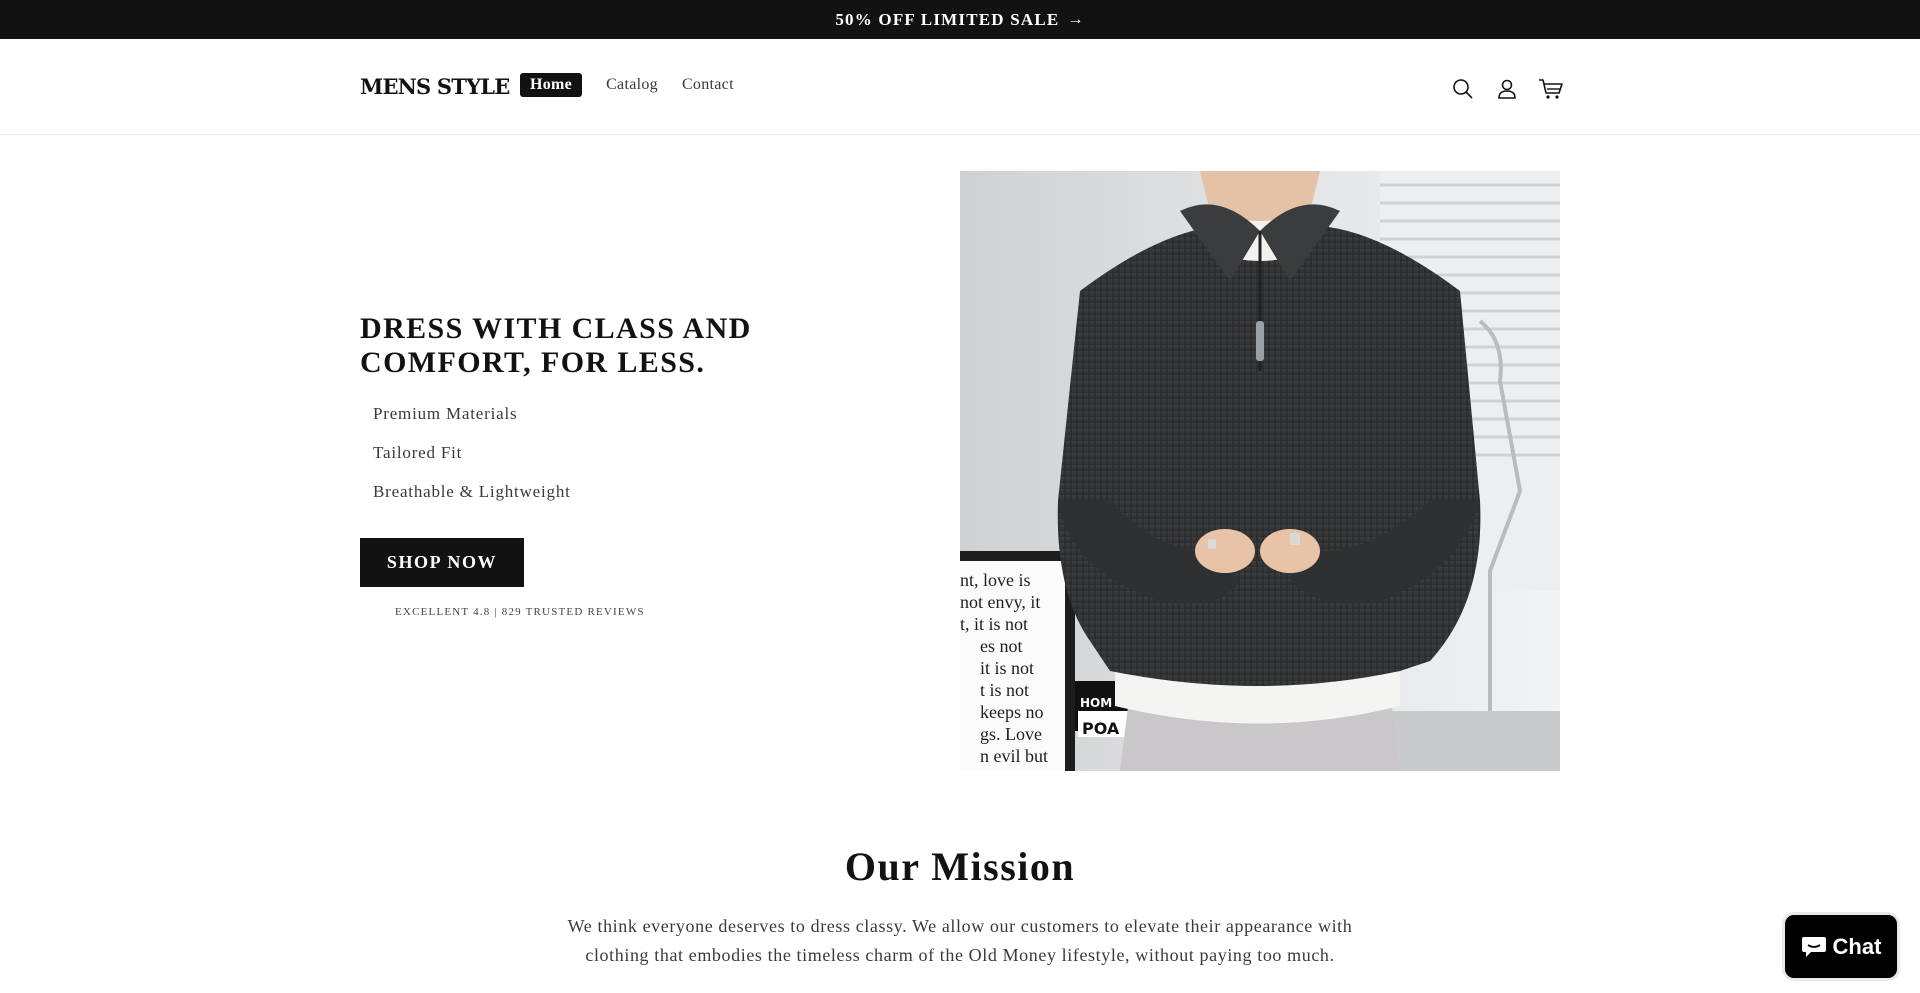 The width and height of the screenshot is (1920, 993). Describe the element at coordinates (445, 413) in the screenshot. I see `feature-item: Premium Materials` at that location.